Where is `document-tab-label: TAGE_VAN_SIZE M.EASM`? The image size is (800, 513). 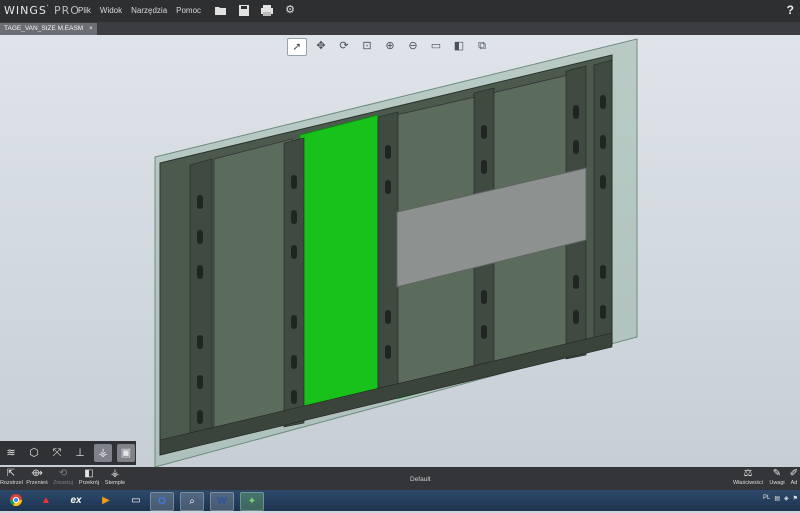
document-tab-label: TAGE_VAN_SIZE M.EASM is located at coordinates (44, 28).